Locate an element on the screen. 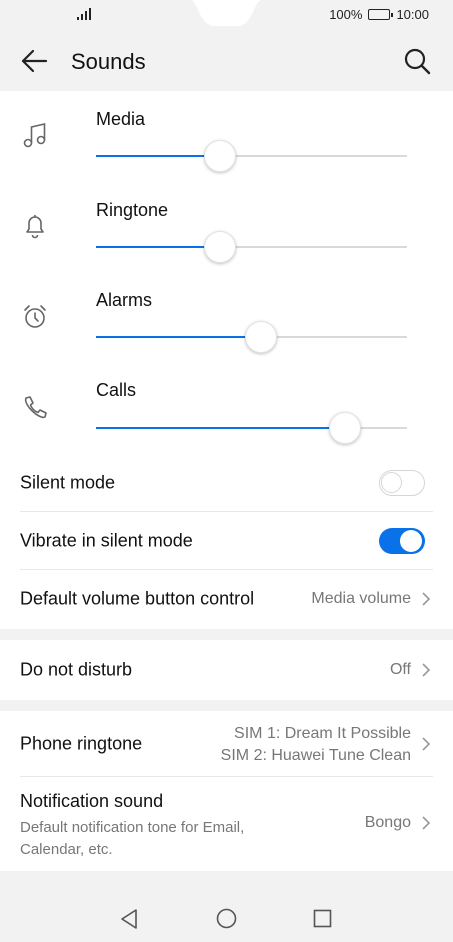  vibrate-silent-toggle is located at coordinates (402, 540).